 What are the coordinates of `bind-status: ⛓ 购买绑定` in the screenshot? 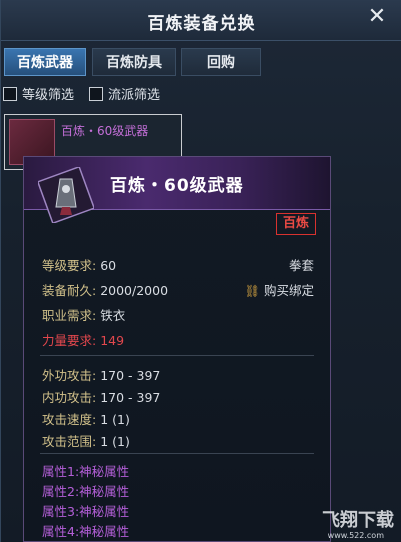 It's located at (279, 289).